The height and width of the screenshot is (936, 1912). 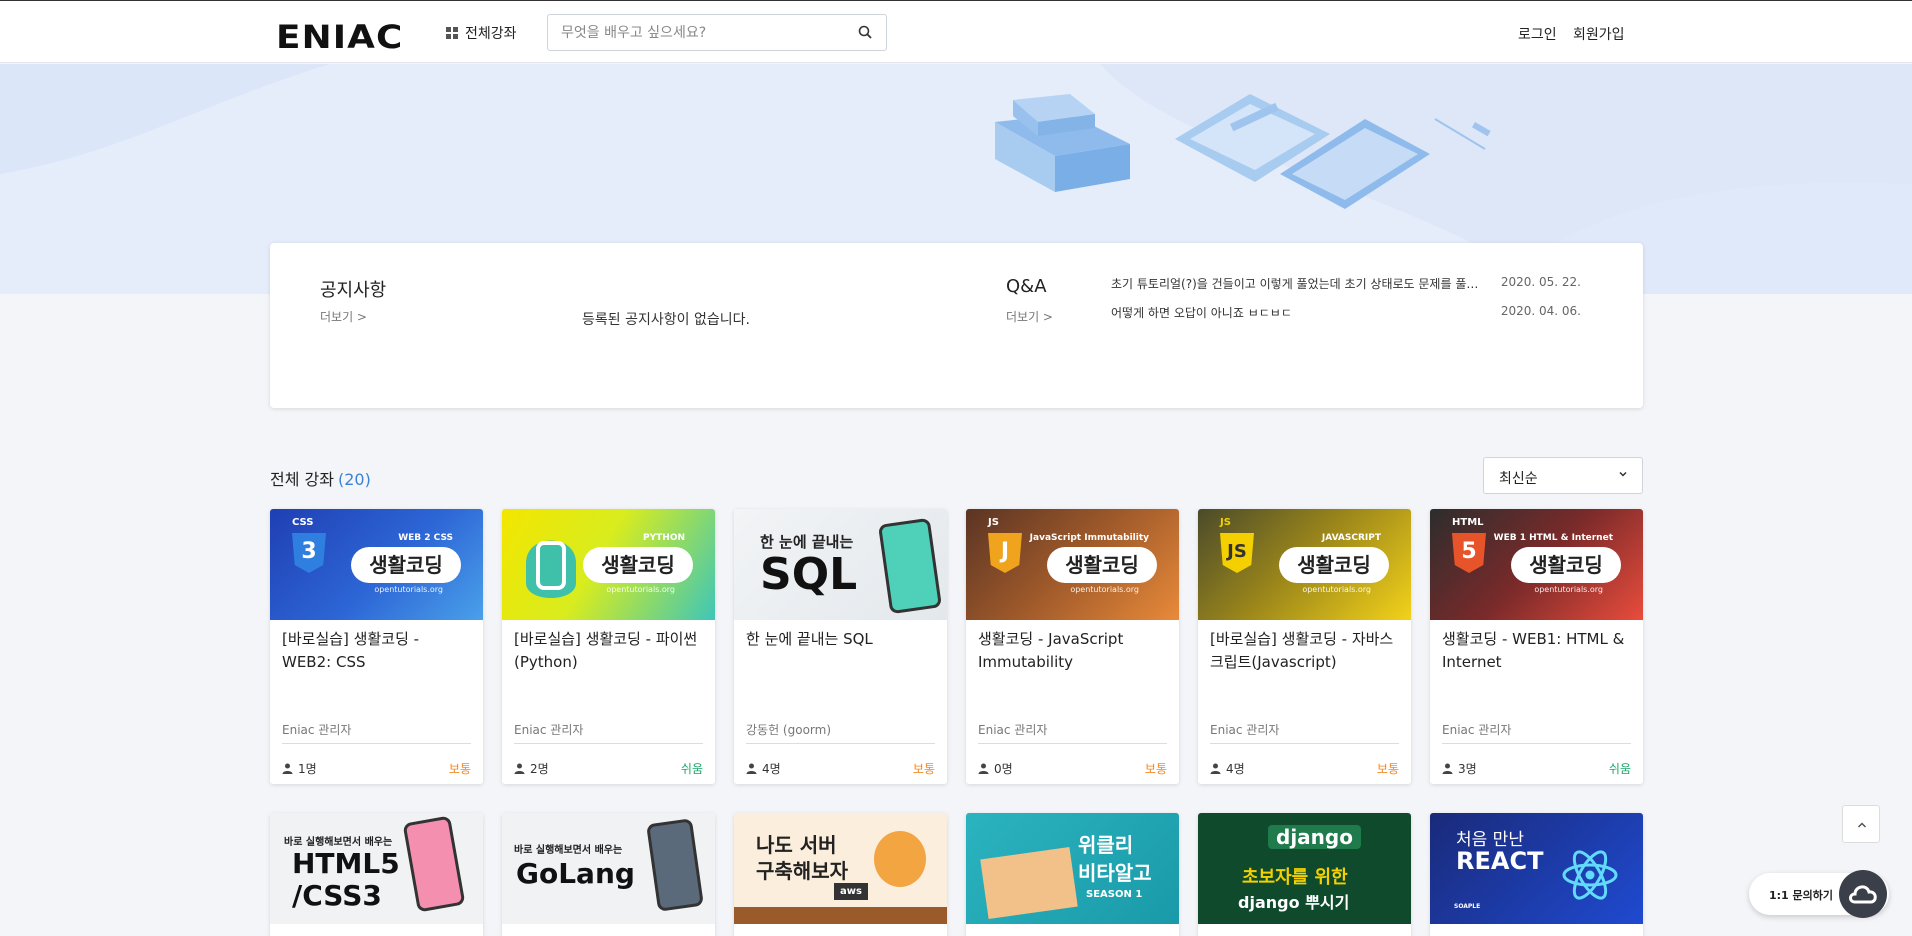 What do you see at coordinates (1467, 906) in the screenshot?
I see `thumb-line3: SOAPLE` at bounding box center [1467, 906].